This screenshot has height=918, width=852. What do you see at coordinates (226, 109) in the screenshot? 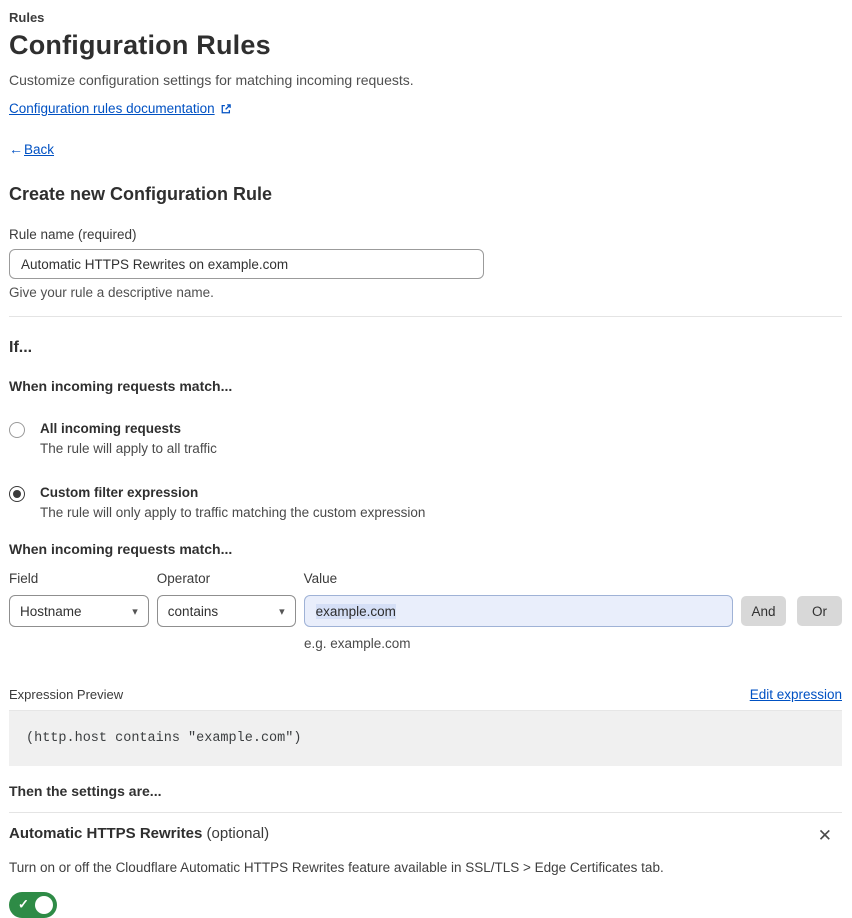
I see `external-link-icon` at bounding box center [226, 109].